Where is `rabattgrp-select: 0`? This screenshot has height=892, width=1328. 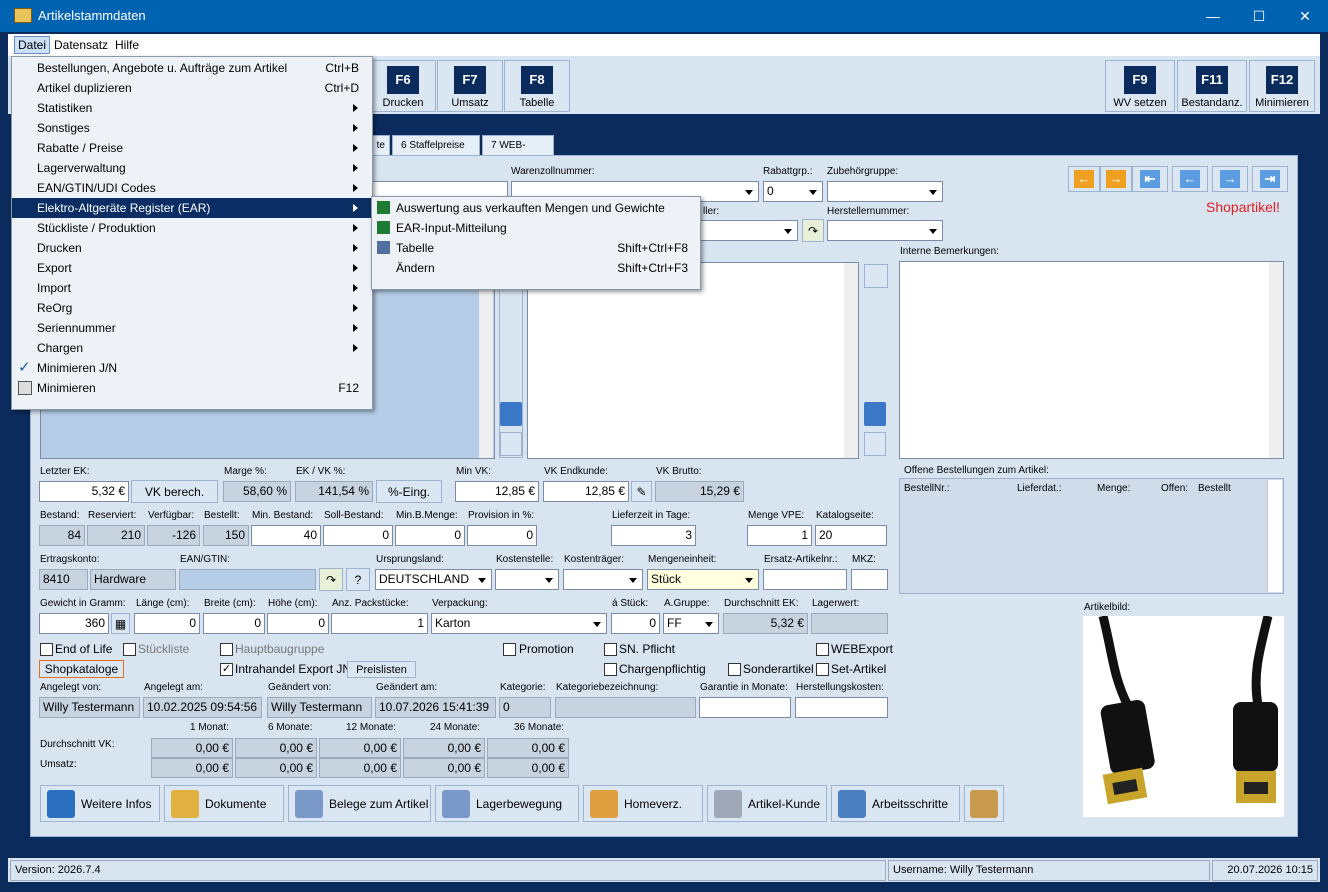
rabattgrp-select: 0 is located at coordinates (793, 191).